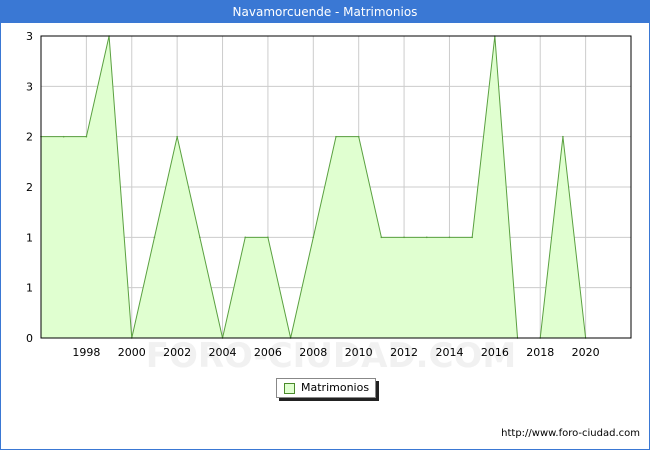 The width and height of the screenshot is (650, 450). What do you see at coordinates (495, 352) in the screenshot?
I see `x-tick-label: 2016` at bounding box center [495, 352].